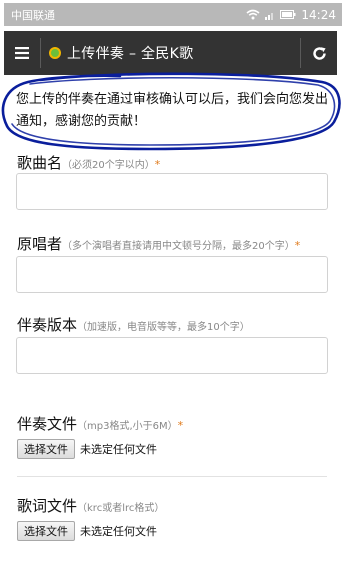 The width and height of the screenshot is (352, 562). Describe the element at coordinates (118, 531) in the screenshot. I see `lyrics-file-status: 未选定任何文件` at that location.